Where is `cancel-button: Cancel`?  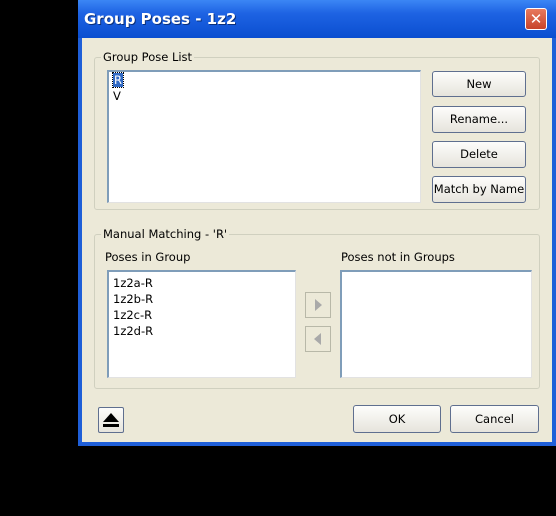 cancel-button: Cancel is located at coordinates (494, 419).